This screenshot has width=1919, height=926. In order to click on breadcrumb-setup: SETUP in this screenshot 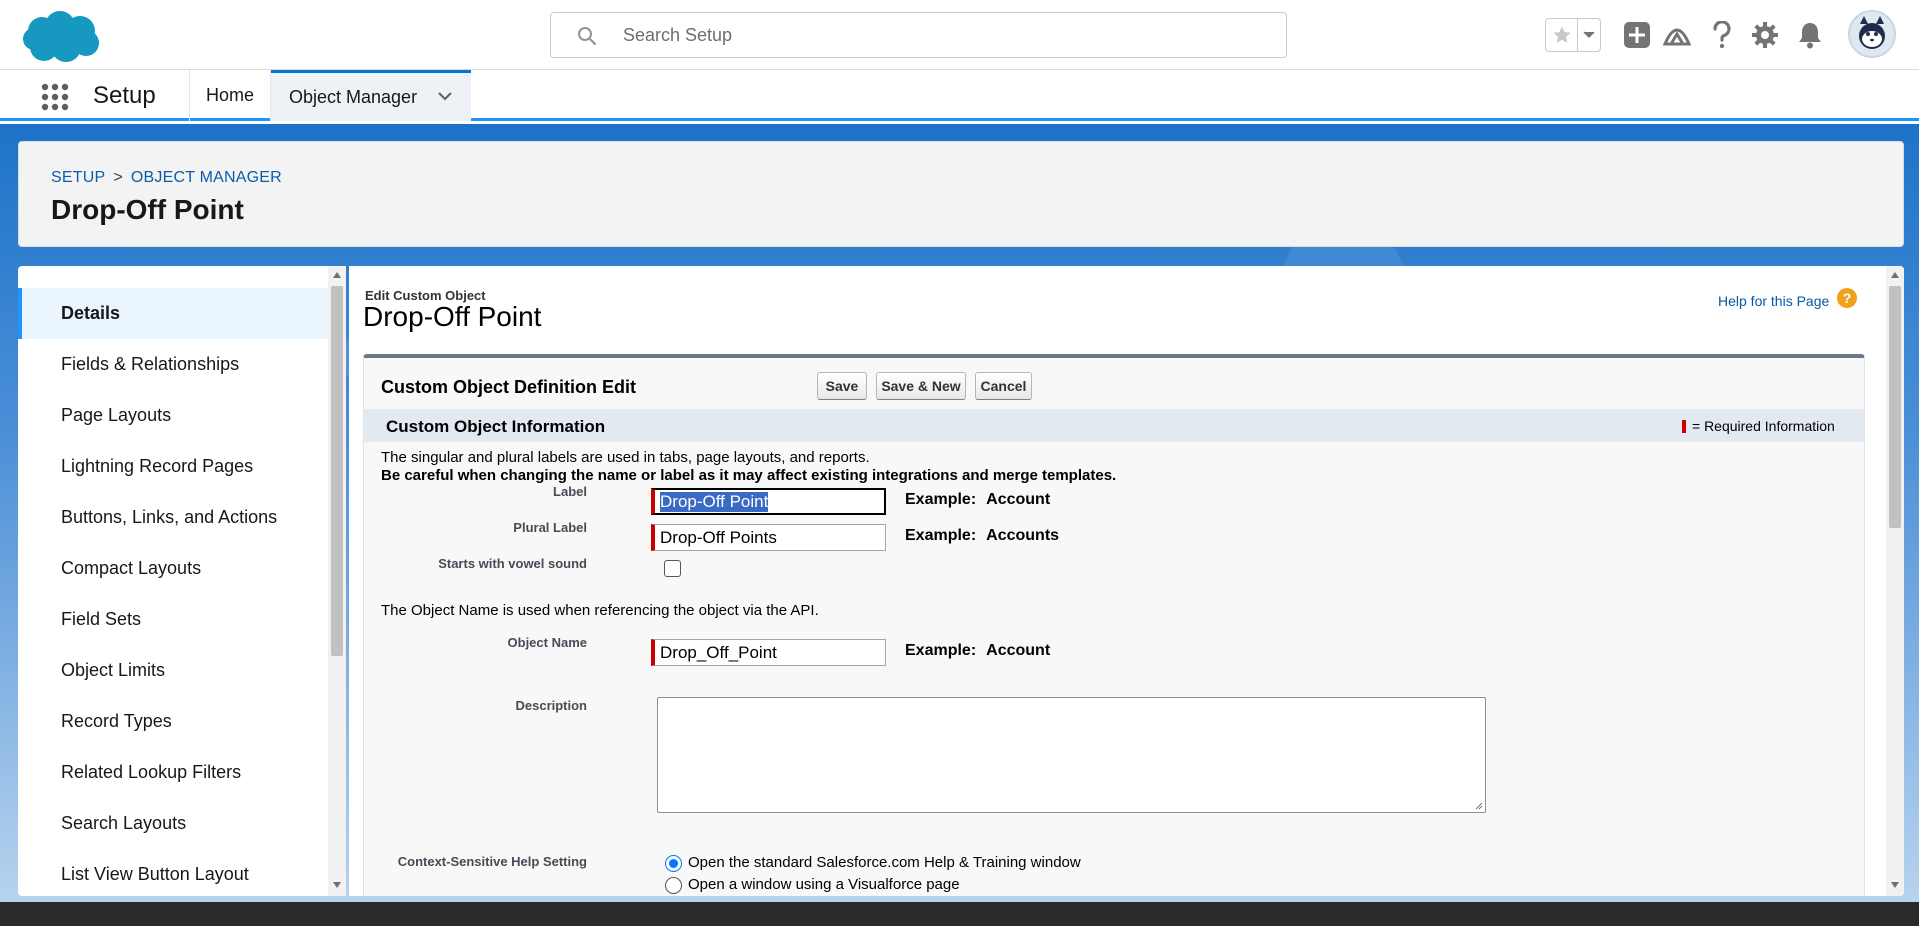, I will do `click(78, 177)`.